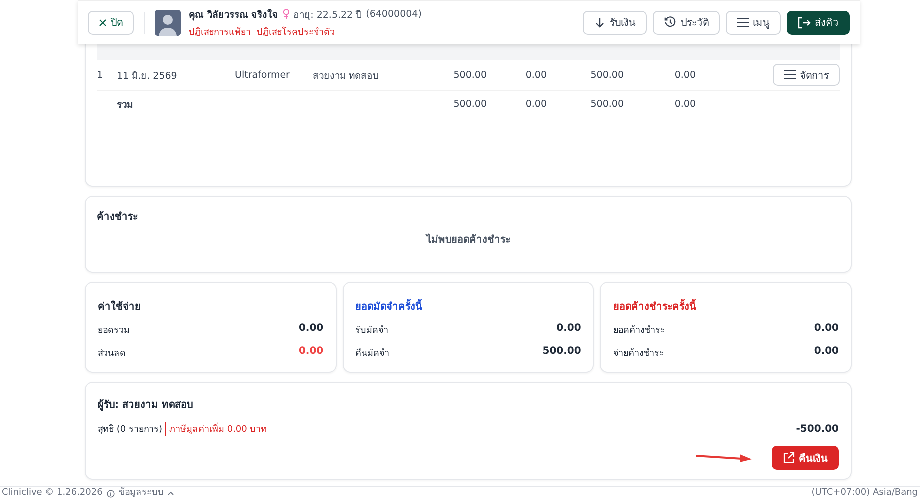 This screenshot has width=920, height=500. I want to click on manage-button: จัดการ, so click(806, 75).